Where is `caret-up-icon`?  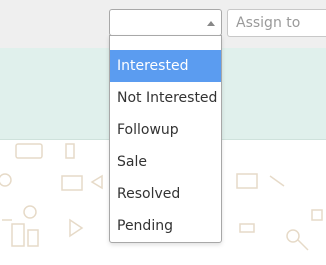
caret-up-icon is located at coordinates (211, 23).